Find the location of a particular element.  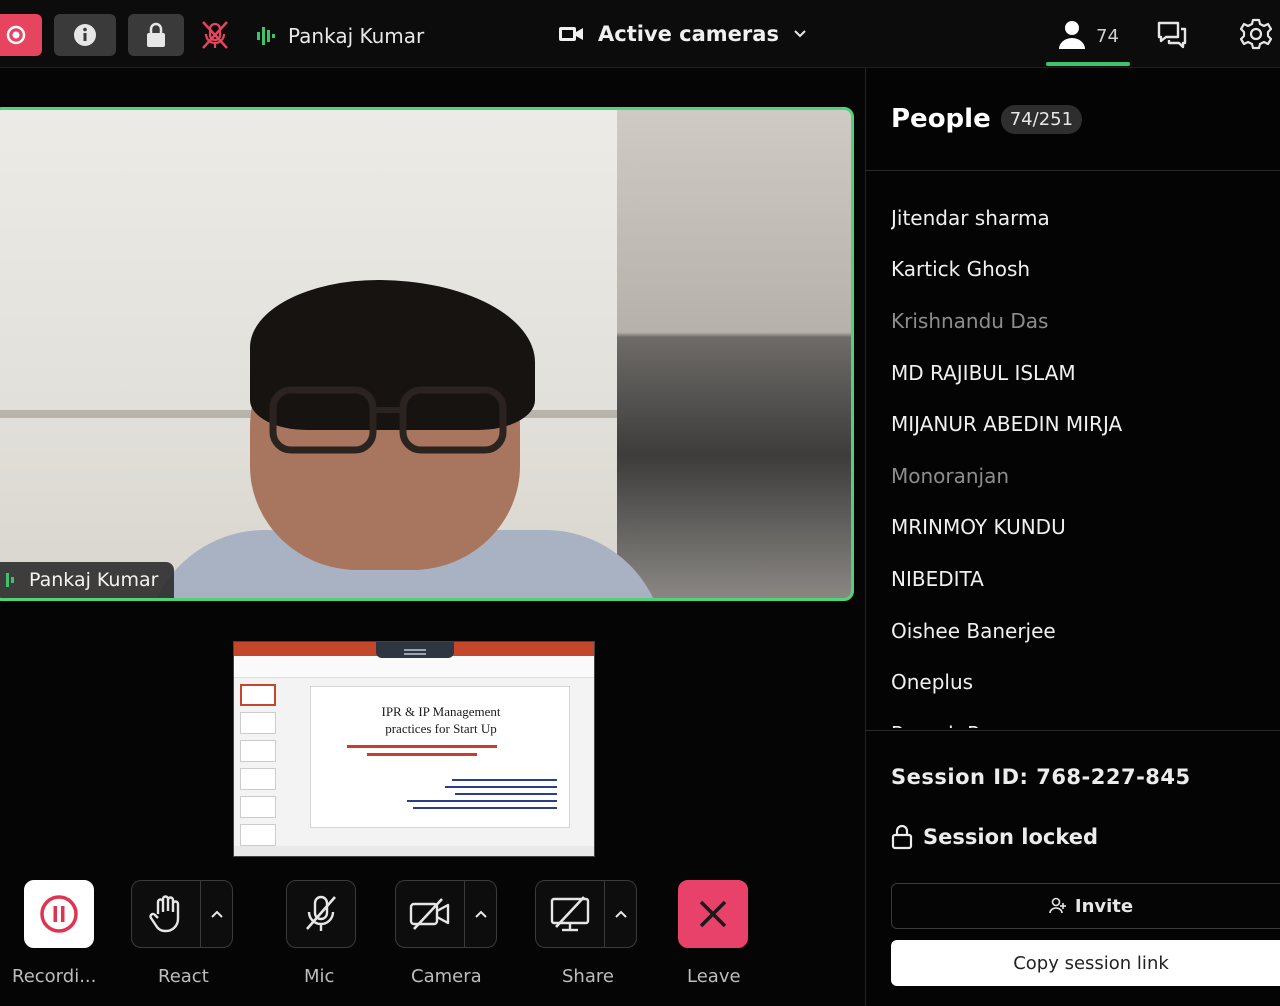

active-speaker: Pankaj Kumar is located at coordinates (340, 36).